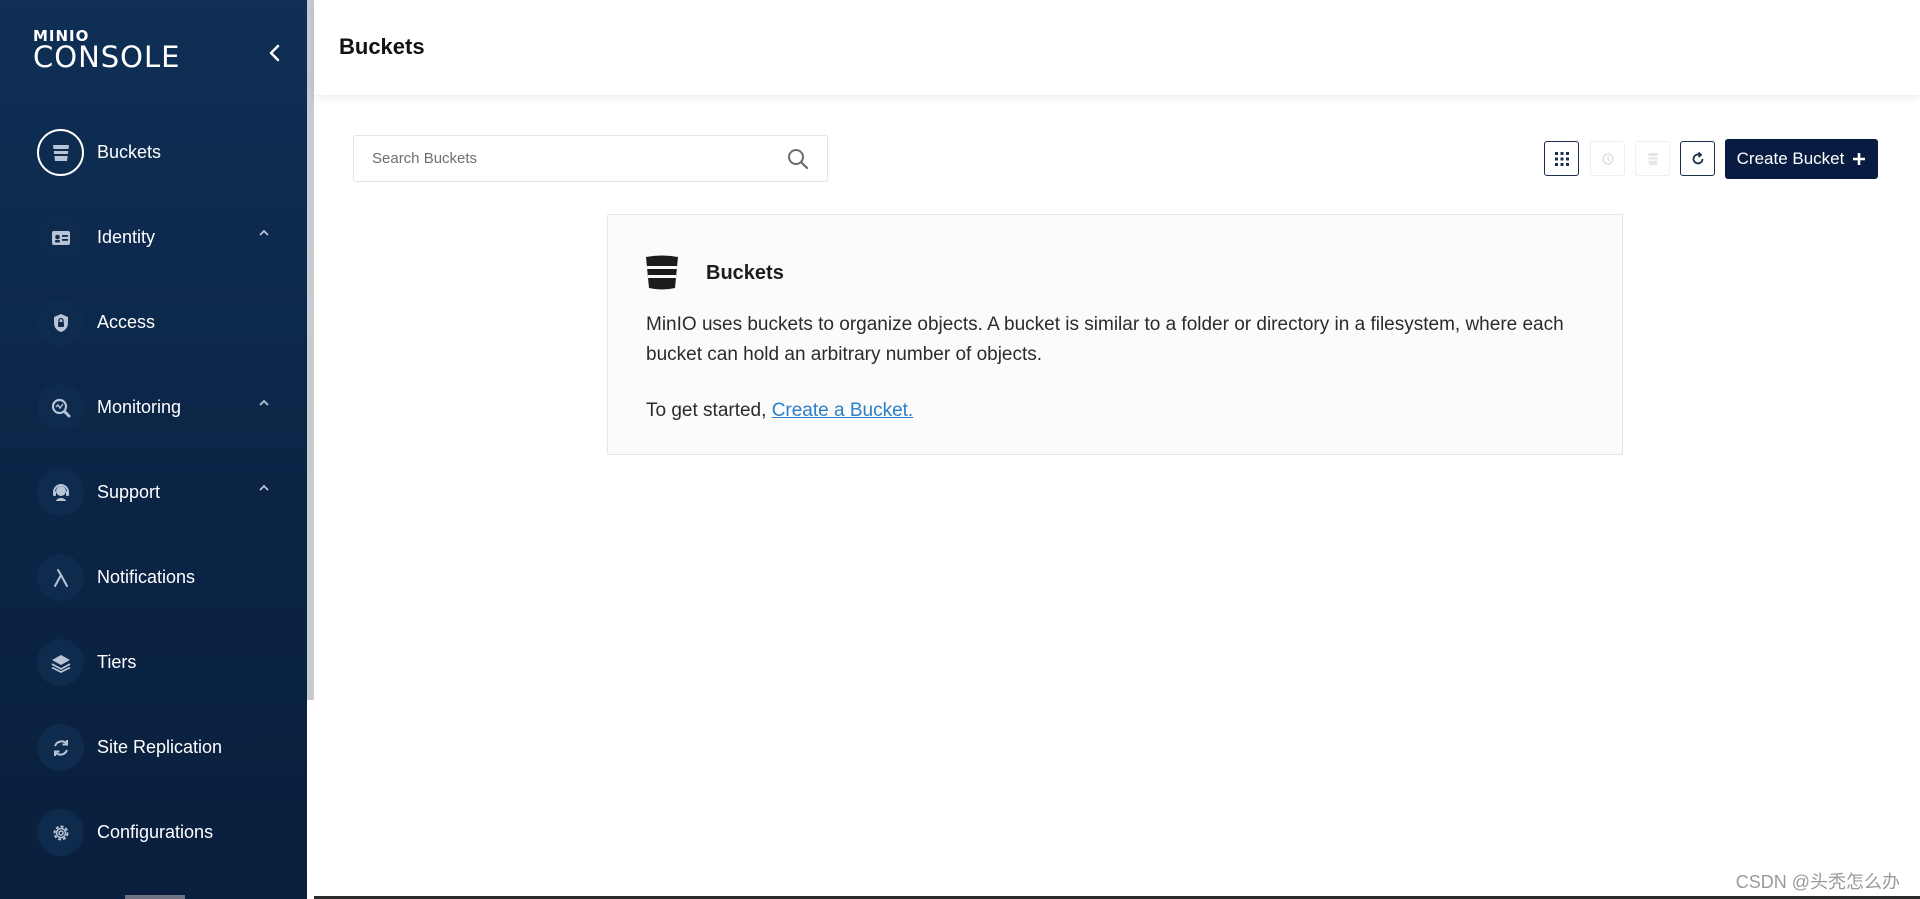 Image resolution: width=1920 pixels, height=899 pixels. Describe the element at coordinates (60, 407) in the screenshot. I see `monitoring-icon` at that location.